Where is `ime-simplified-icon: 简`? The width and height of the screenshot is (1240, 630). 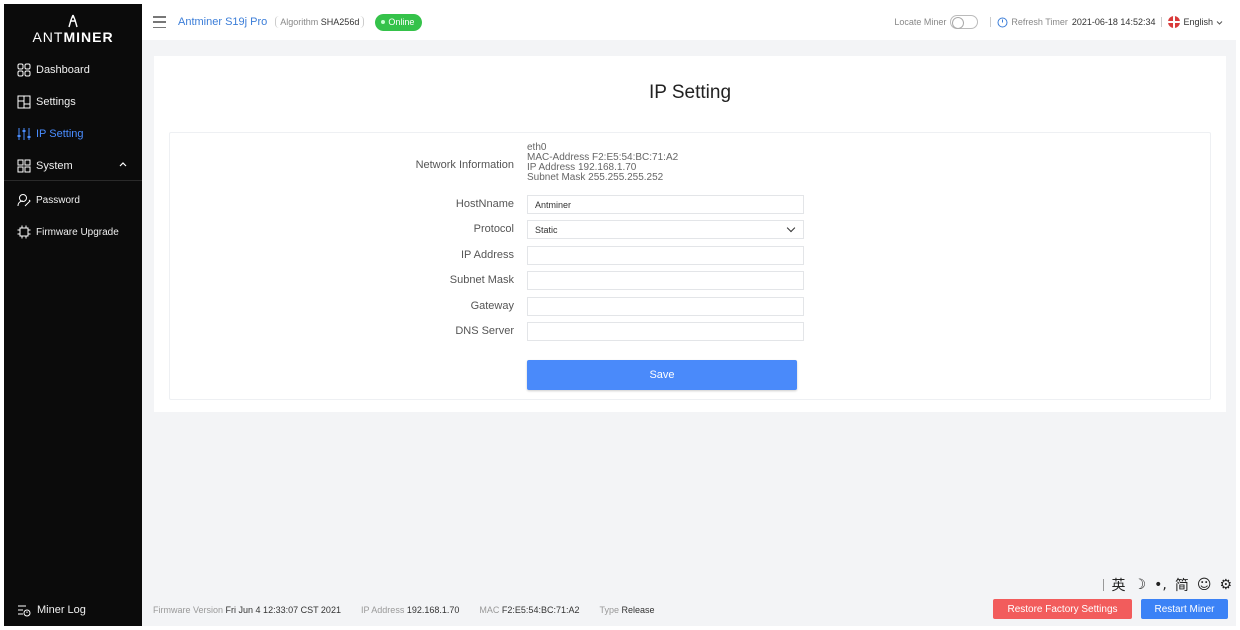 ime-simplified-icon: 简 is located at coordinates (1182, 585).